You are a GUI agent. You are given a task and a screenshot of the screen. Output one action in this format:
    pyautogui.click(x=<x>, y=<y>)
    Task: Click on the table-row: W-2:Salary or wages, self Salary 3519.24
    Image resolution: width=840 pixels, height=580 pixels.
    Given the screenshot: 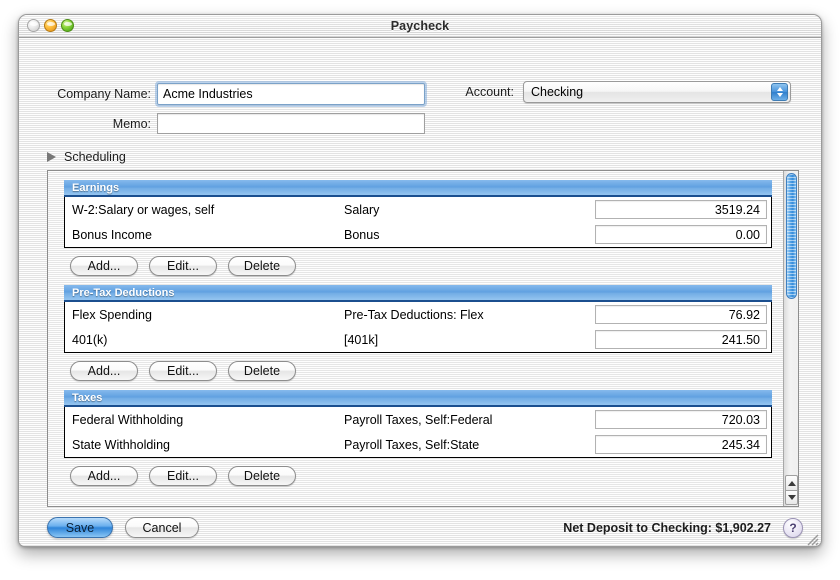 What is the action you would take?
    pyautogui.click(x=418, y=209)
    